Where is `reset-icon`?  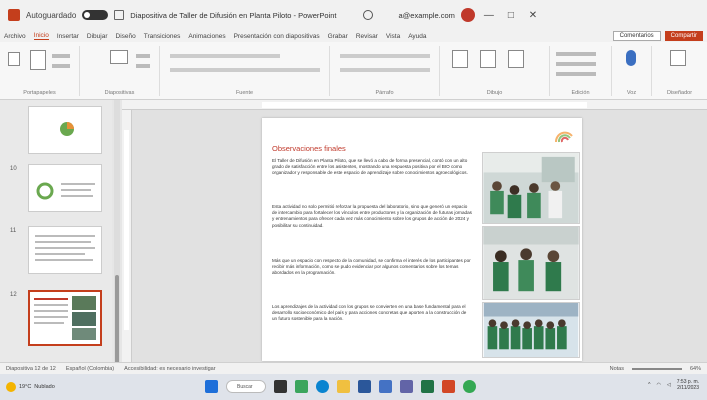 reset-icon is located at coordinates (143, 66).